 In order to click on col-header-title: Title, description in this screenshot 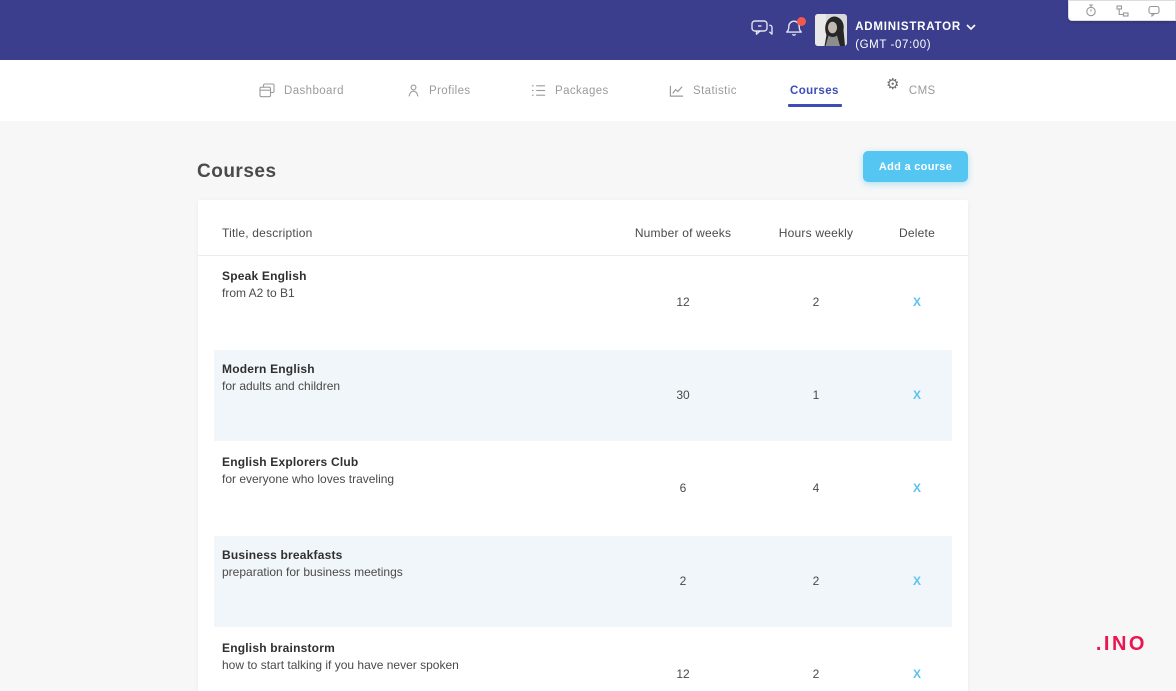, I will do `click(267, 233)`.